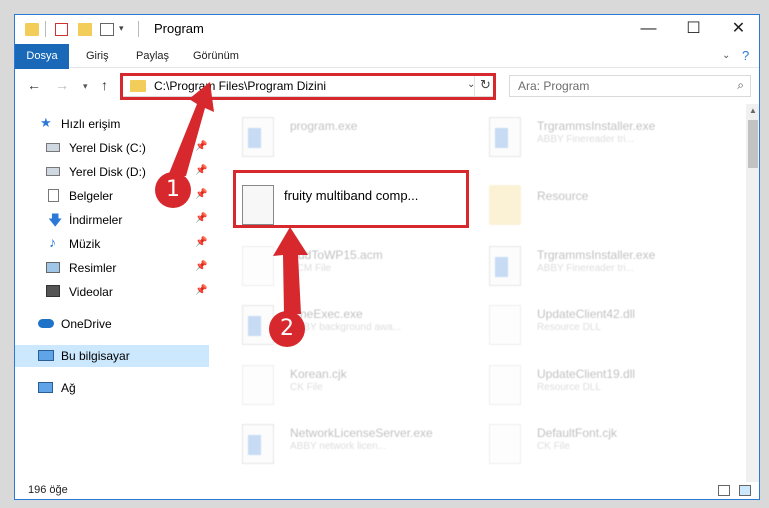  What do you see at coordinates (173, 190) in the screenshot?
I see `step-1-badge: 1` at bounding box center [173, 190].